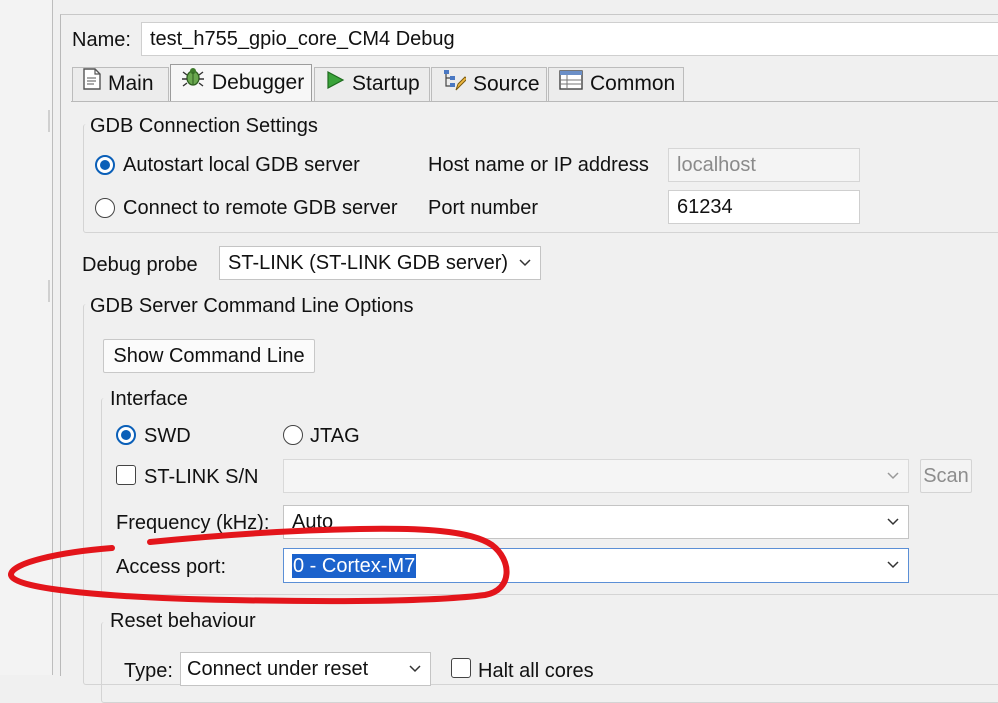  What do you see at coordinates (259, 565) in the screenshot?
I see `annotation-circle` at bounding box center [259, 565].